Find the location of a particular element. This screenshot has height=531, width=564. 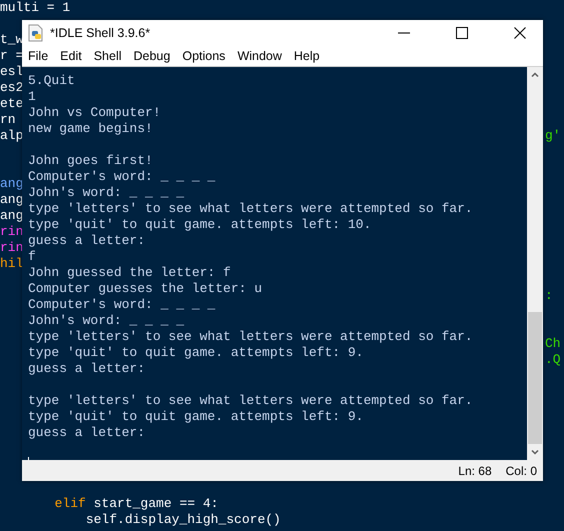

scrollbar is located at coordinates (535, 263).